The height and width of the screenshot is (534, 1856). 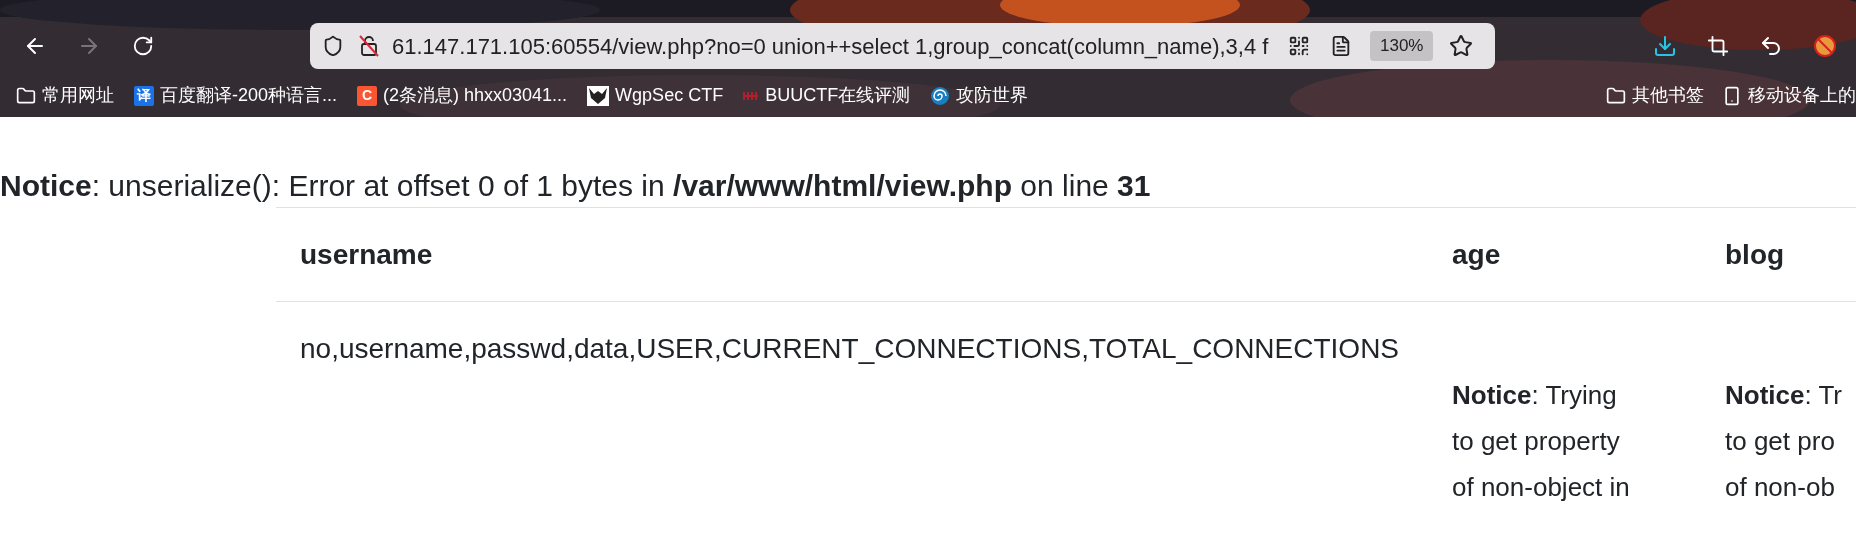 What do you see at coordinates (827, 95) in the screenshot?
I see `bookmark: BUUCTF在线评测` at bounding box center [827, 95].